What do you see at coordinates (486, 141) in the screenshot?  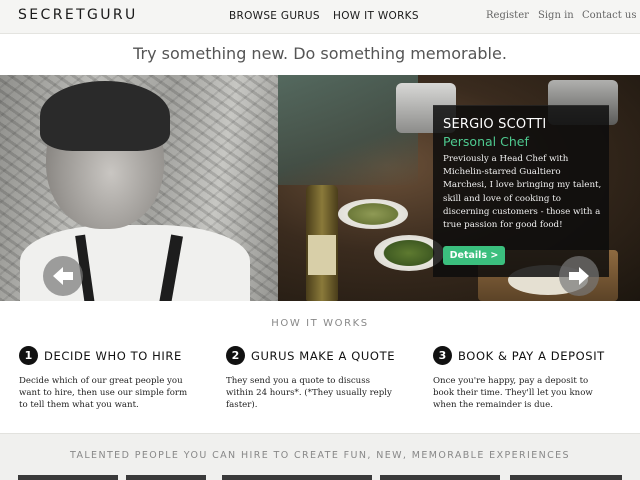 I see `guru-role: Personal Chef` at bounding box center [486, 141].